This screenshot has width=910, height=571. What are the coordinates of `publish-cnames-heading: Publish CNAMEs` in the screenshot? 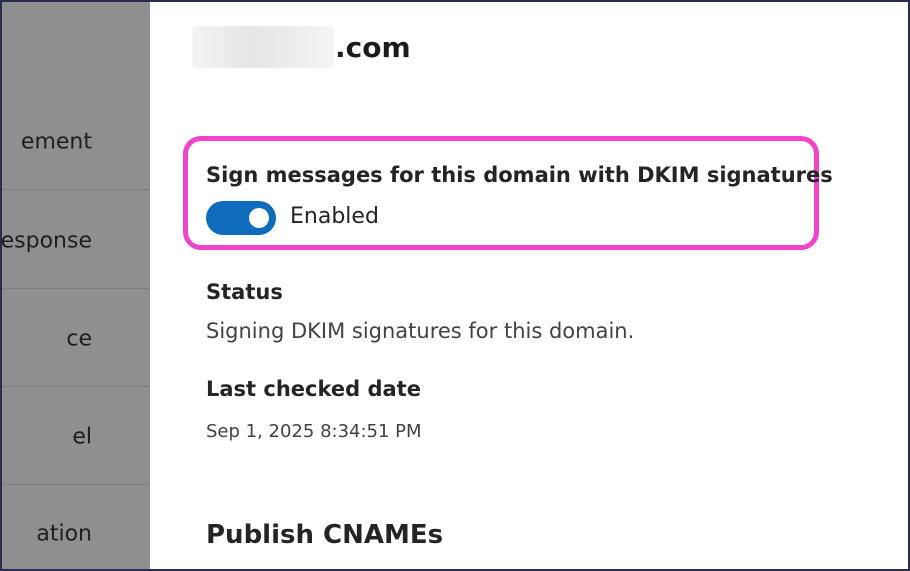 It's located at (325, 535).